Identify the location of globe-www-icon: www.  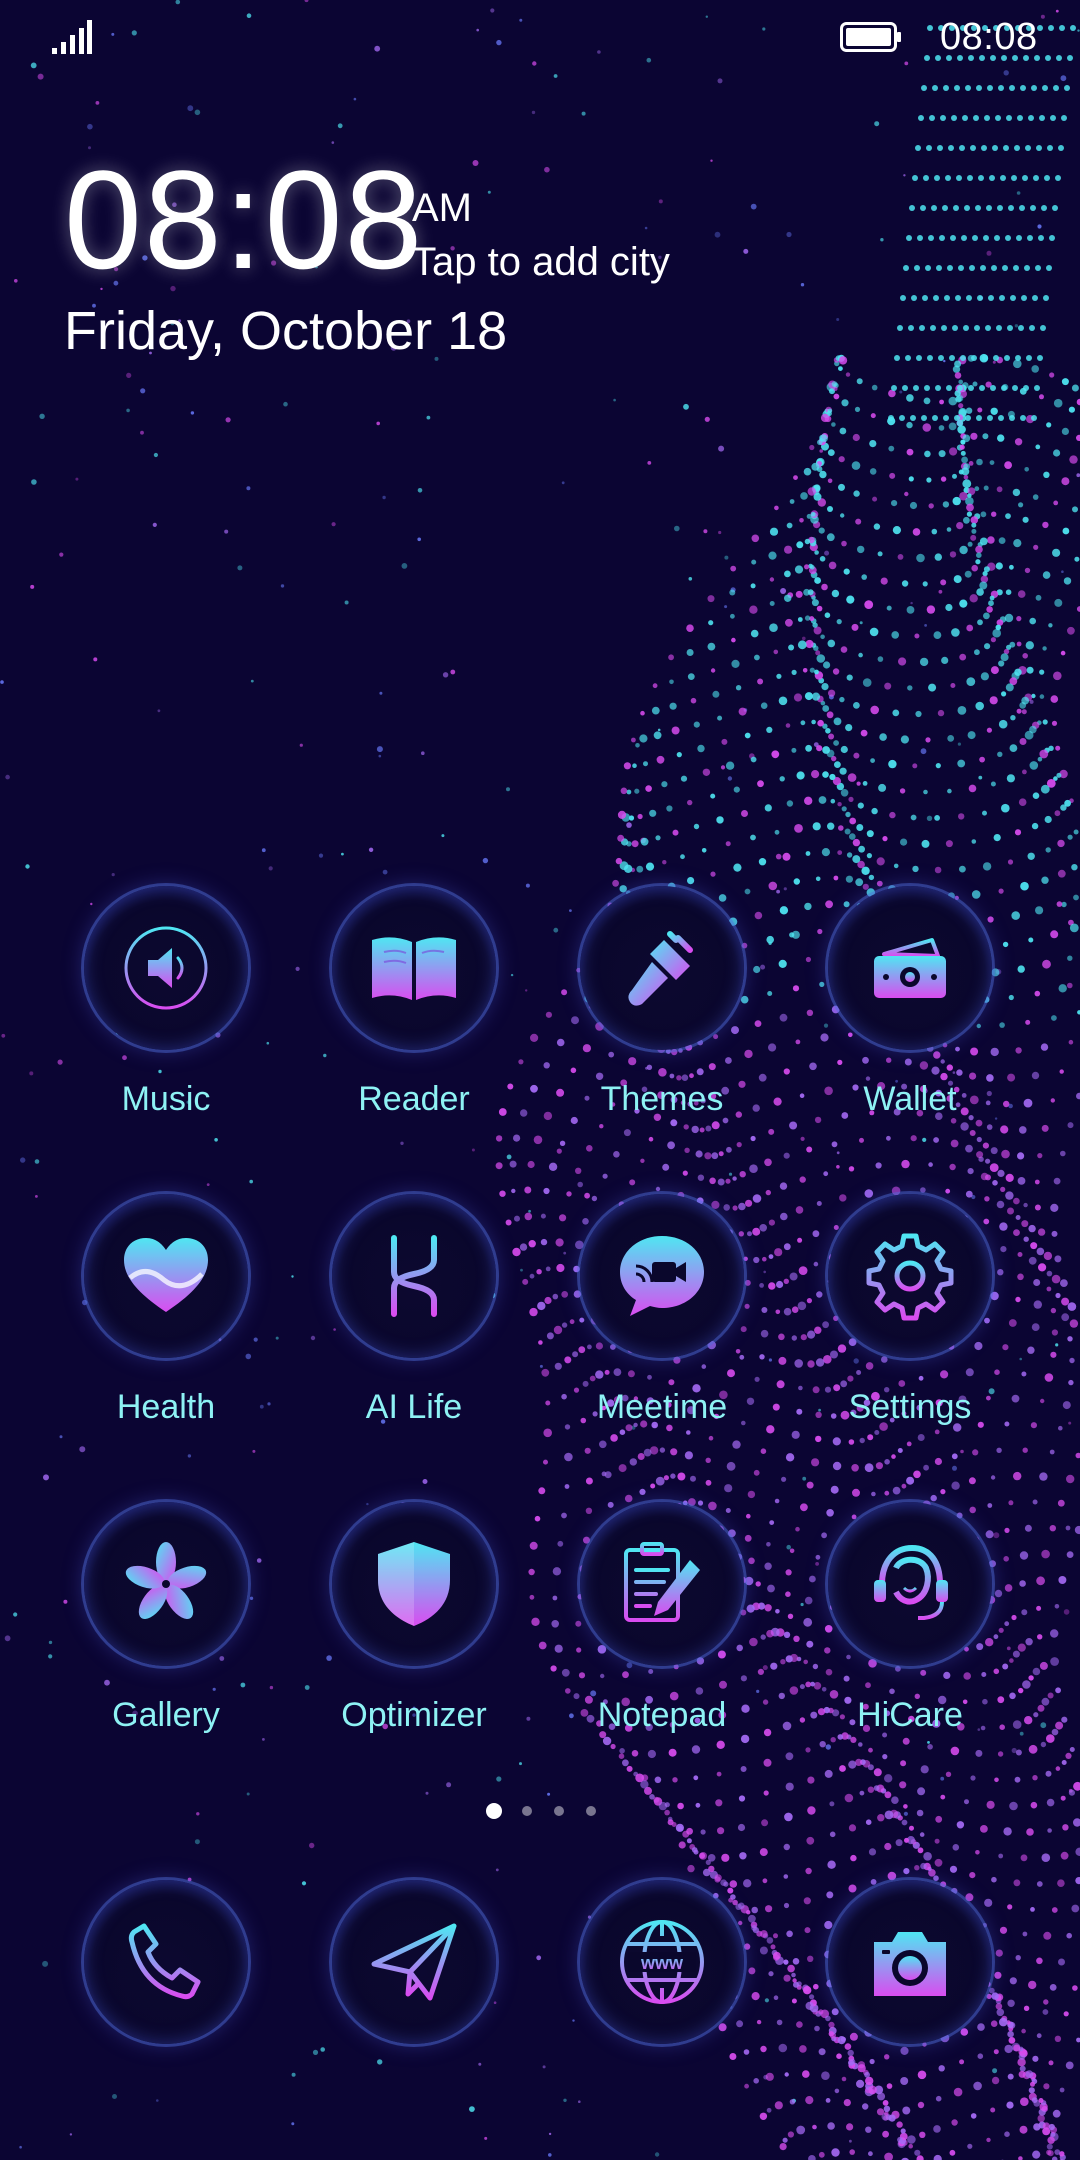
(662, 1962).